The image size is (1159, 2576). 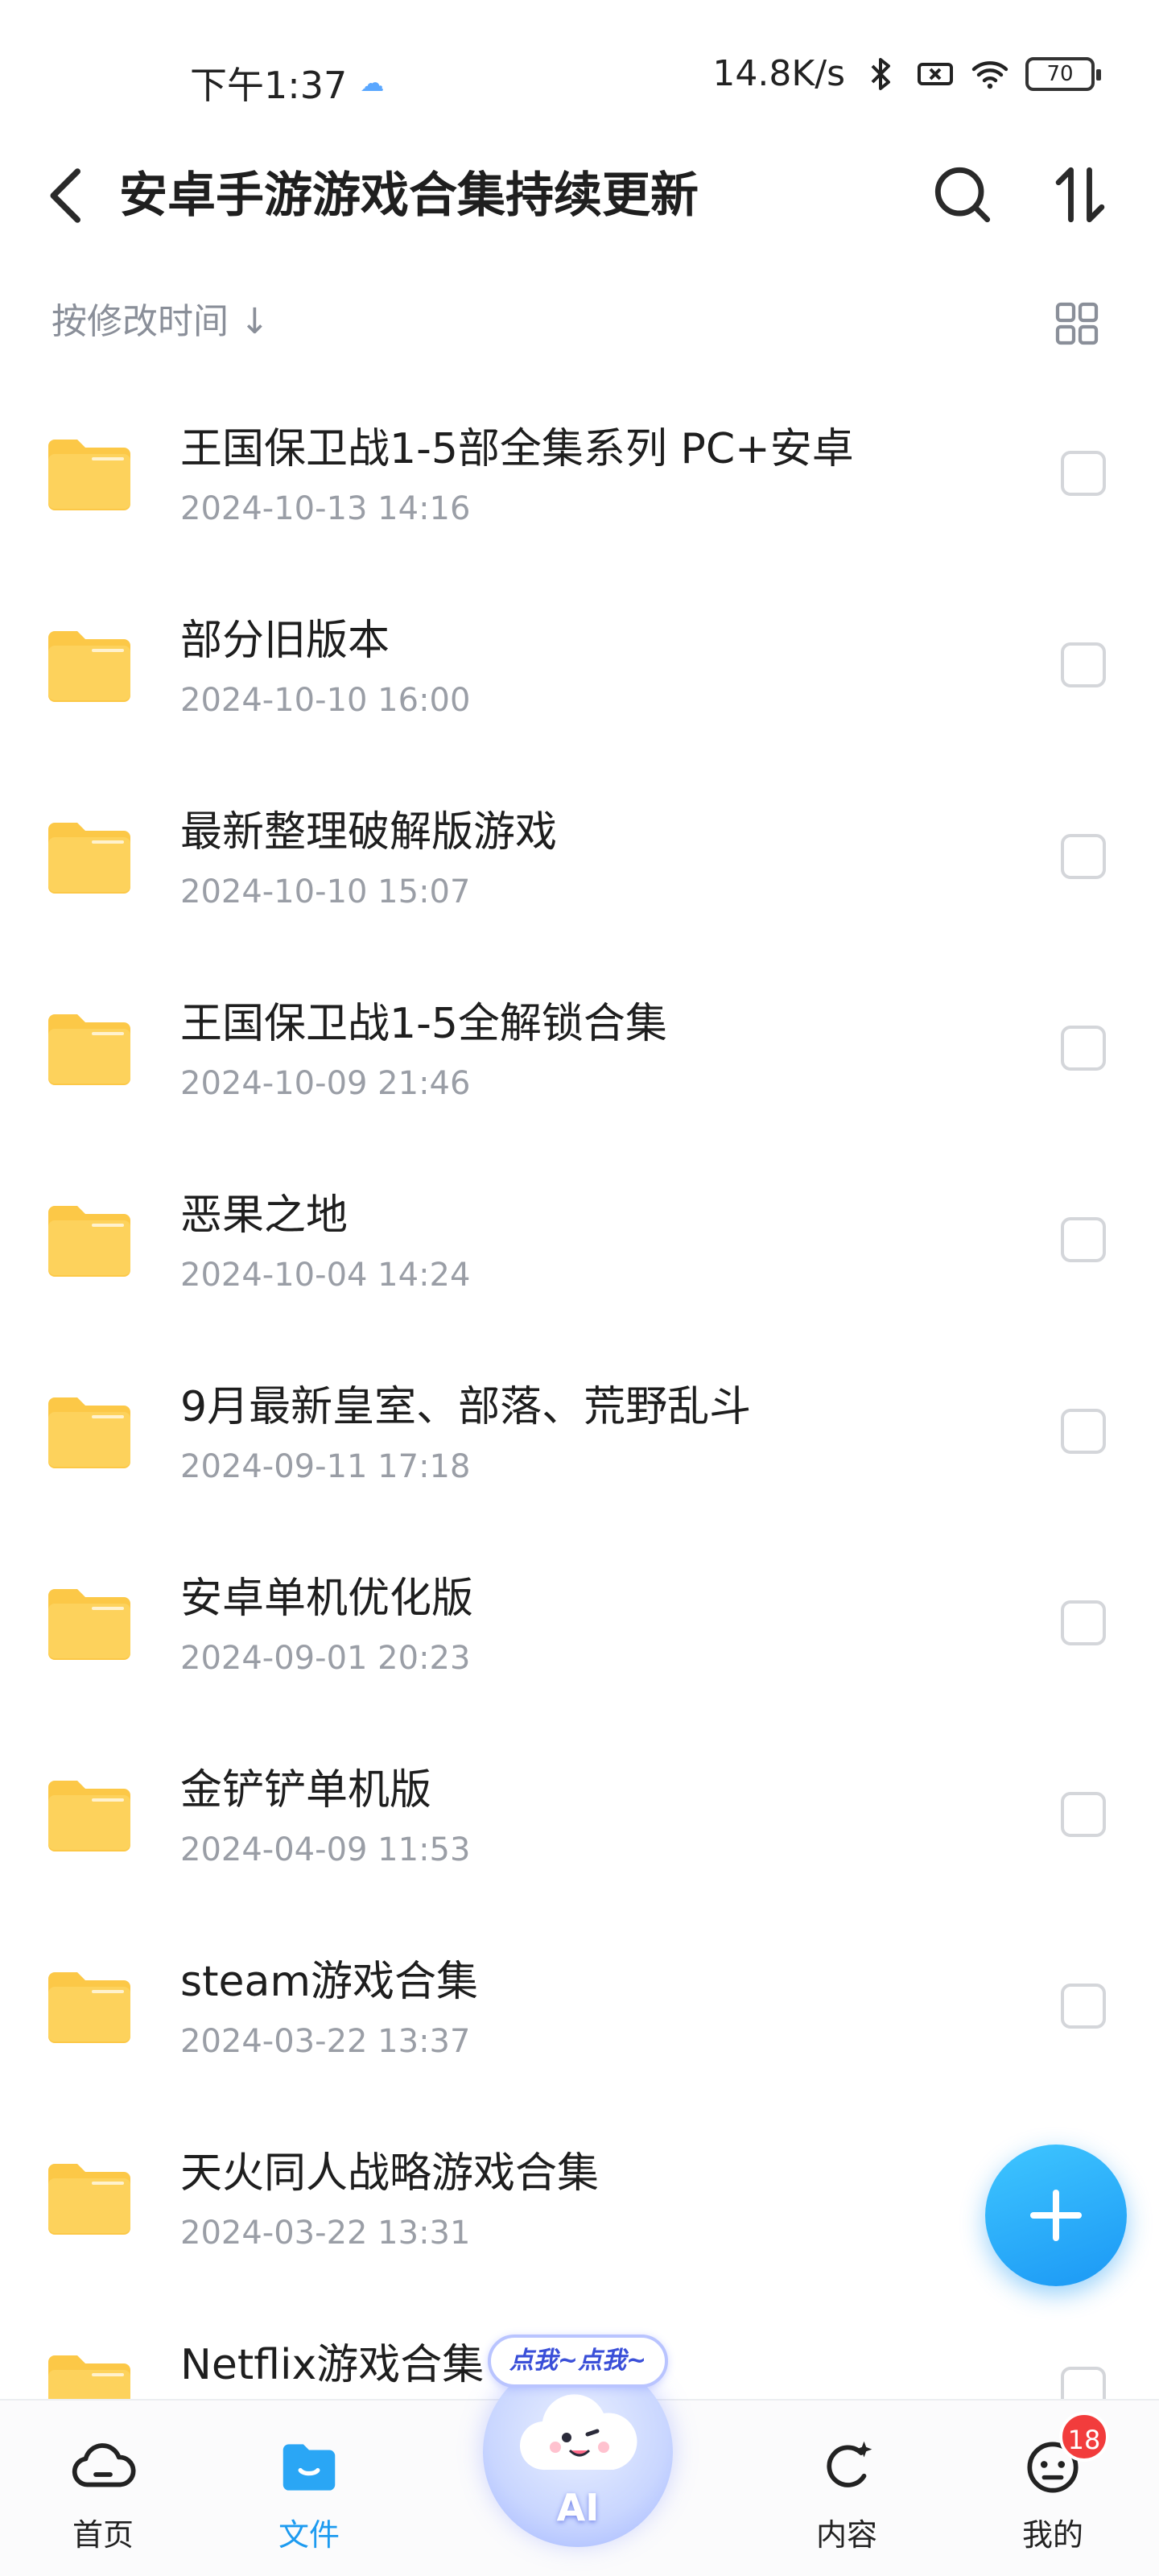 What do you see at coordinates (849, 2464) in the screenshot?
I see `content-refresh-icon` at bounding box center [849, 2464].